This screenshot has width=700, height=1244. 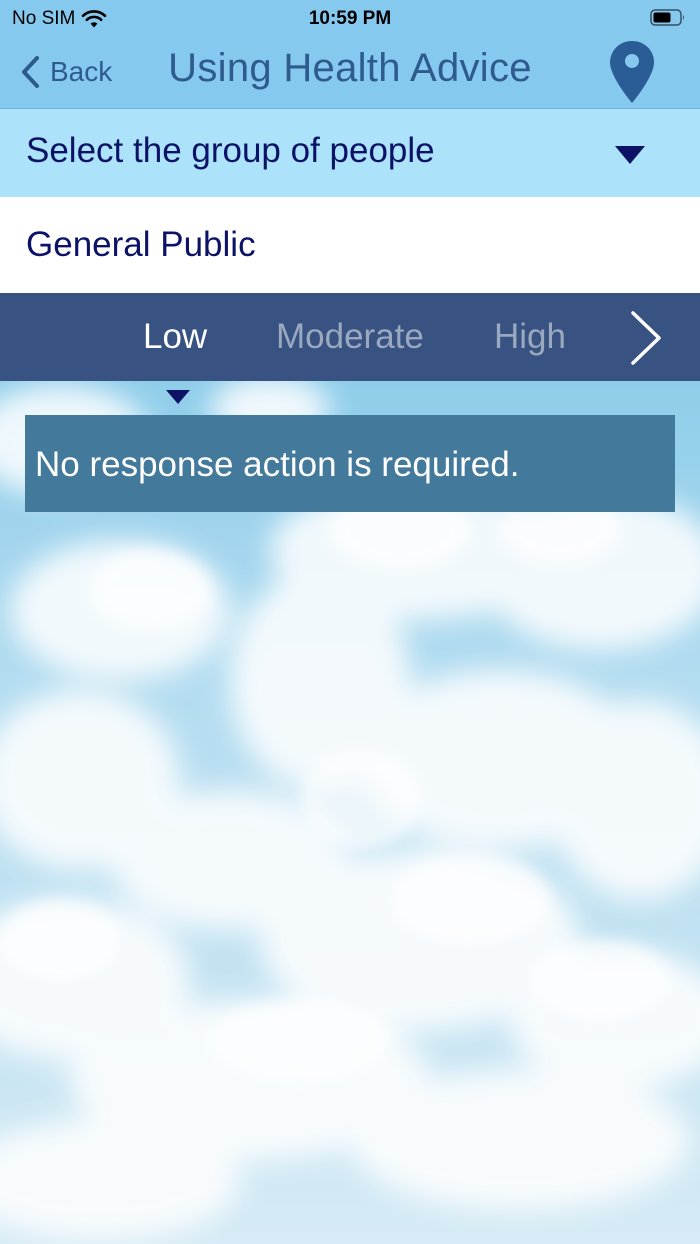 What do you see at coordinates (667, 17) in the screenshot?
I see `battery-icon` at bounding box center [667, 17].